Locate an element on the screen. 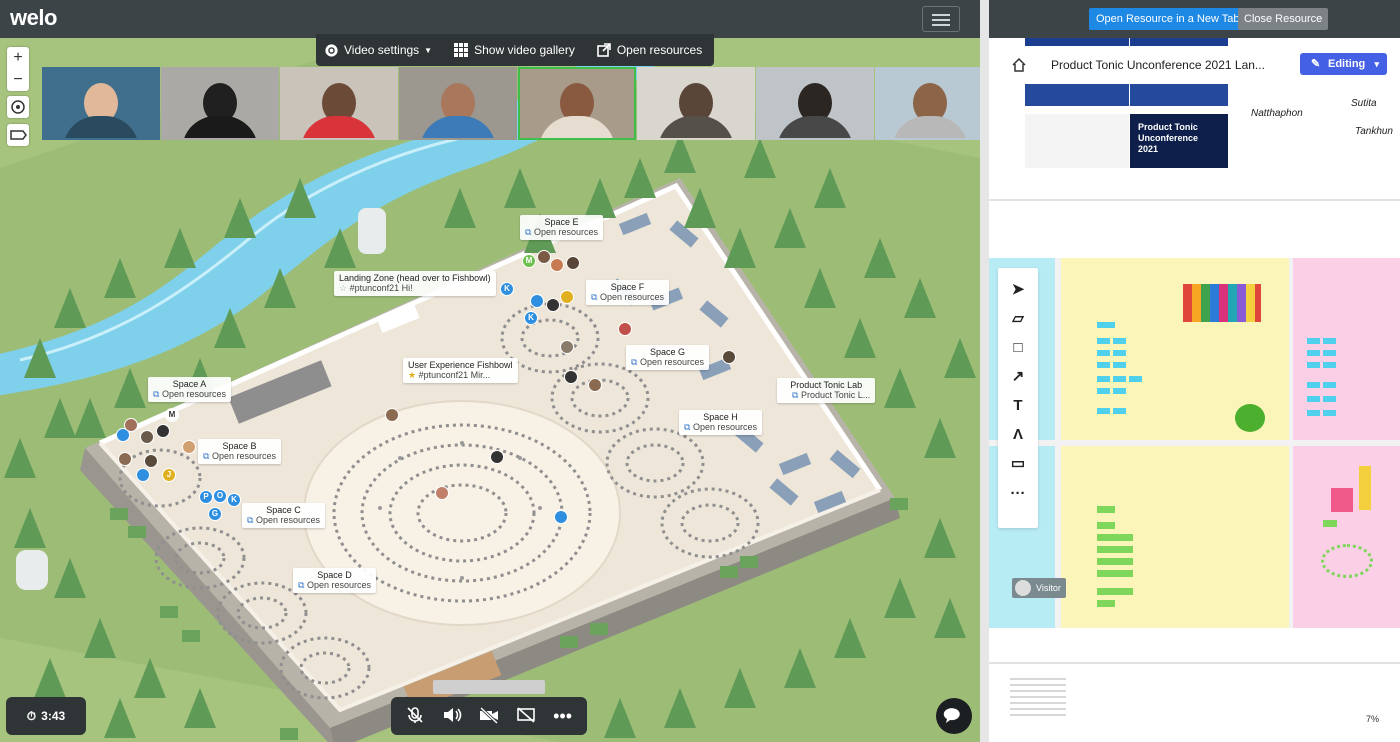  zoom-out-button: − is located at coordinates (18, 80).